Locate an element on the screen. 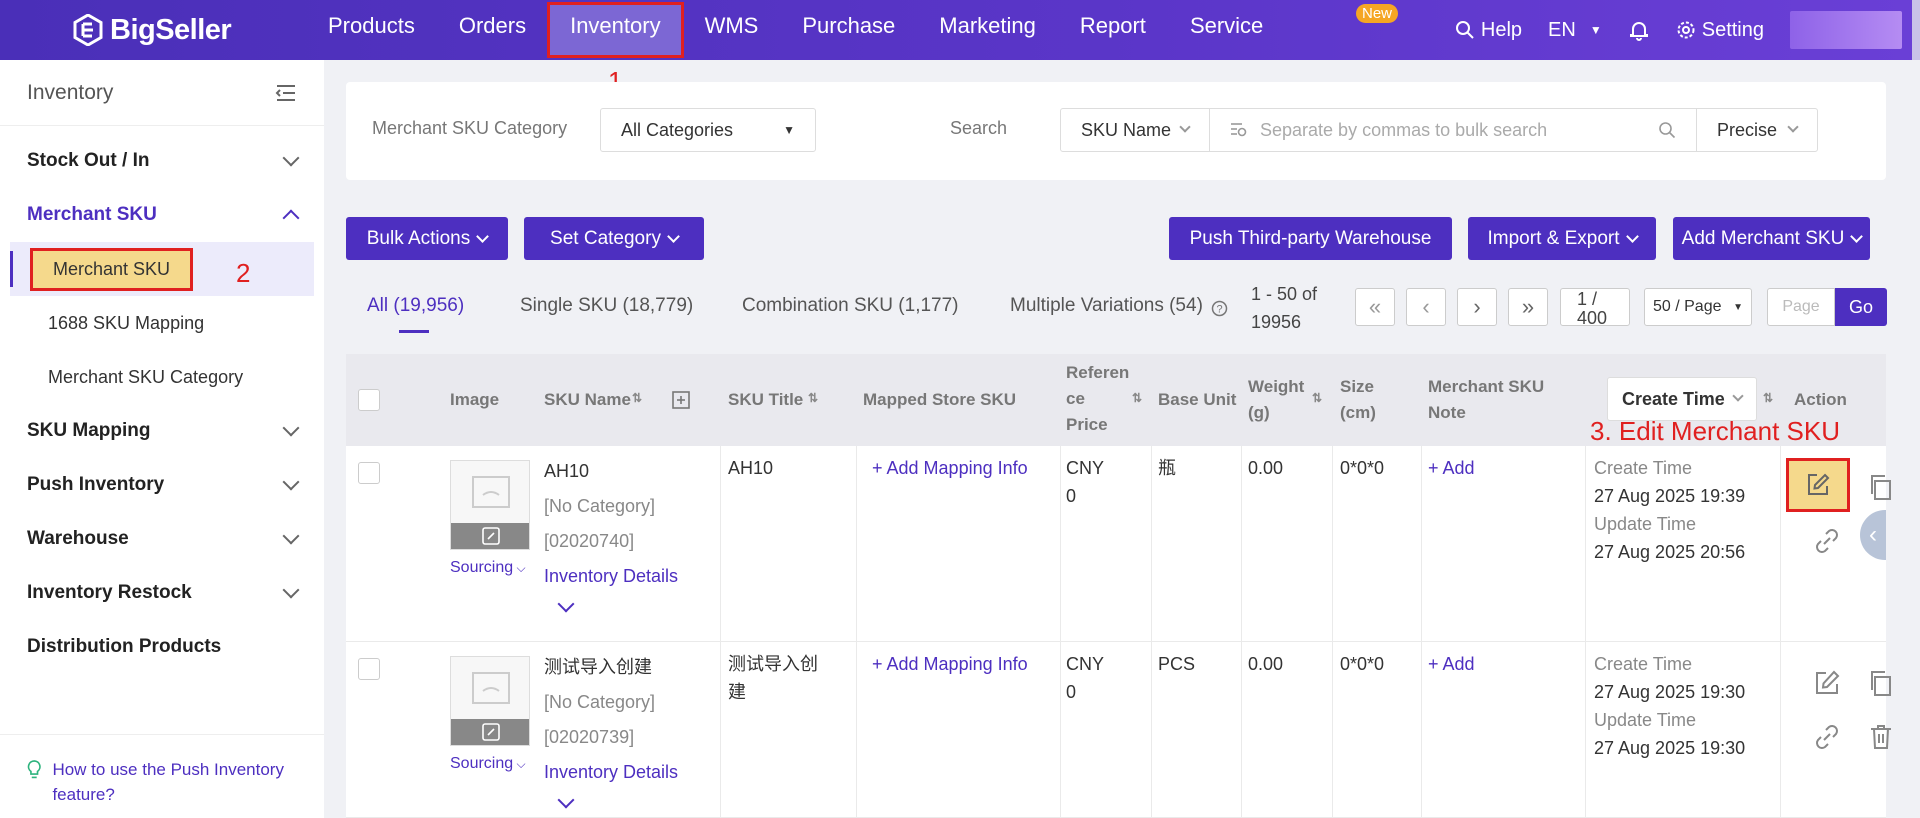 The width and height of the screenshot is (1920, 818). set-category-button: Set Category is located at coordinates (614, 238).